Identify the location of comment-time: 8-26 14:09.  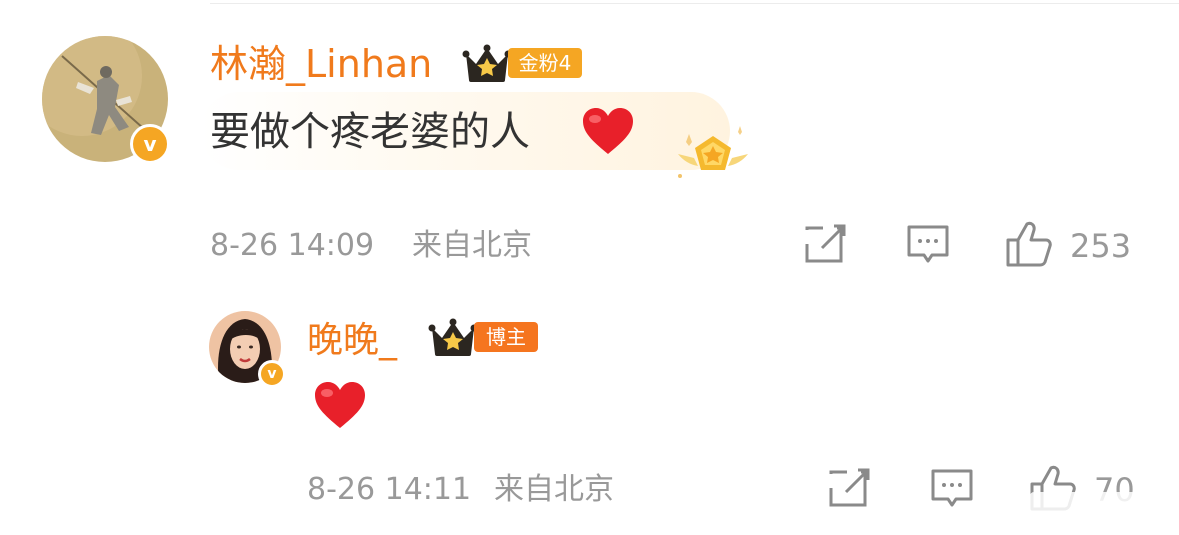
(292, 245).